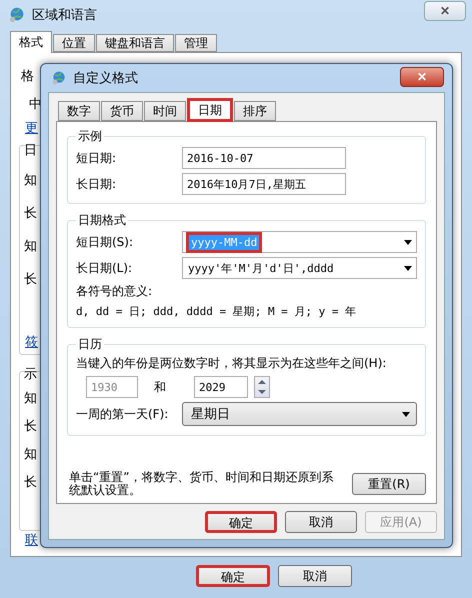  Describe the element at coordinates (445, 11) in the screenshot. I see `close-button: ✕` at that location.